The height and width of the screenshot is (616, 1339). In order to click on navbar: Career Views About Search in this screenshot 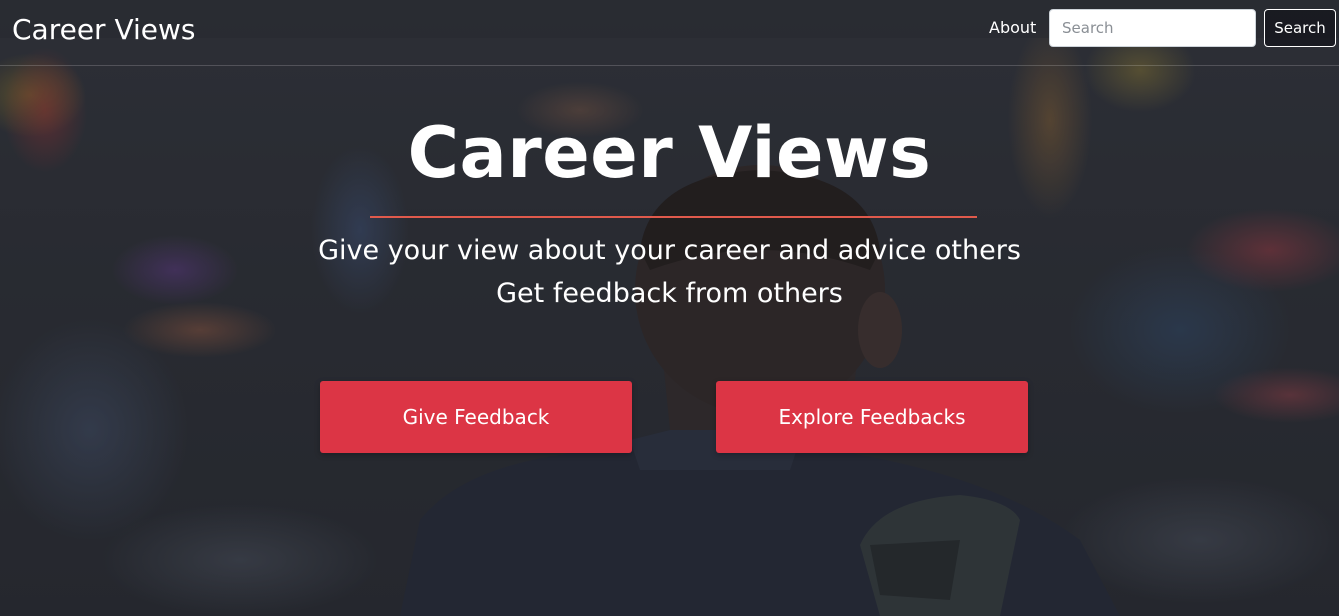, I will do `click(669, 33)`.